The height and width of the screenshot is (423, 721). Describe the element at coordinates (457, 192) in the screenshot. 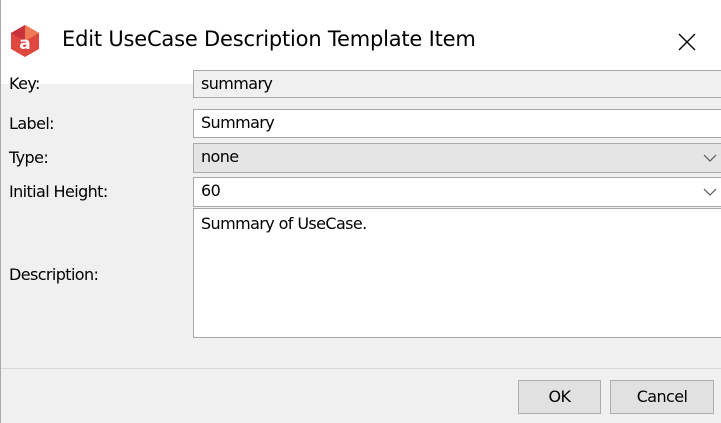

I see `initial-height-select: 60` at that location.